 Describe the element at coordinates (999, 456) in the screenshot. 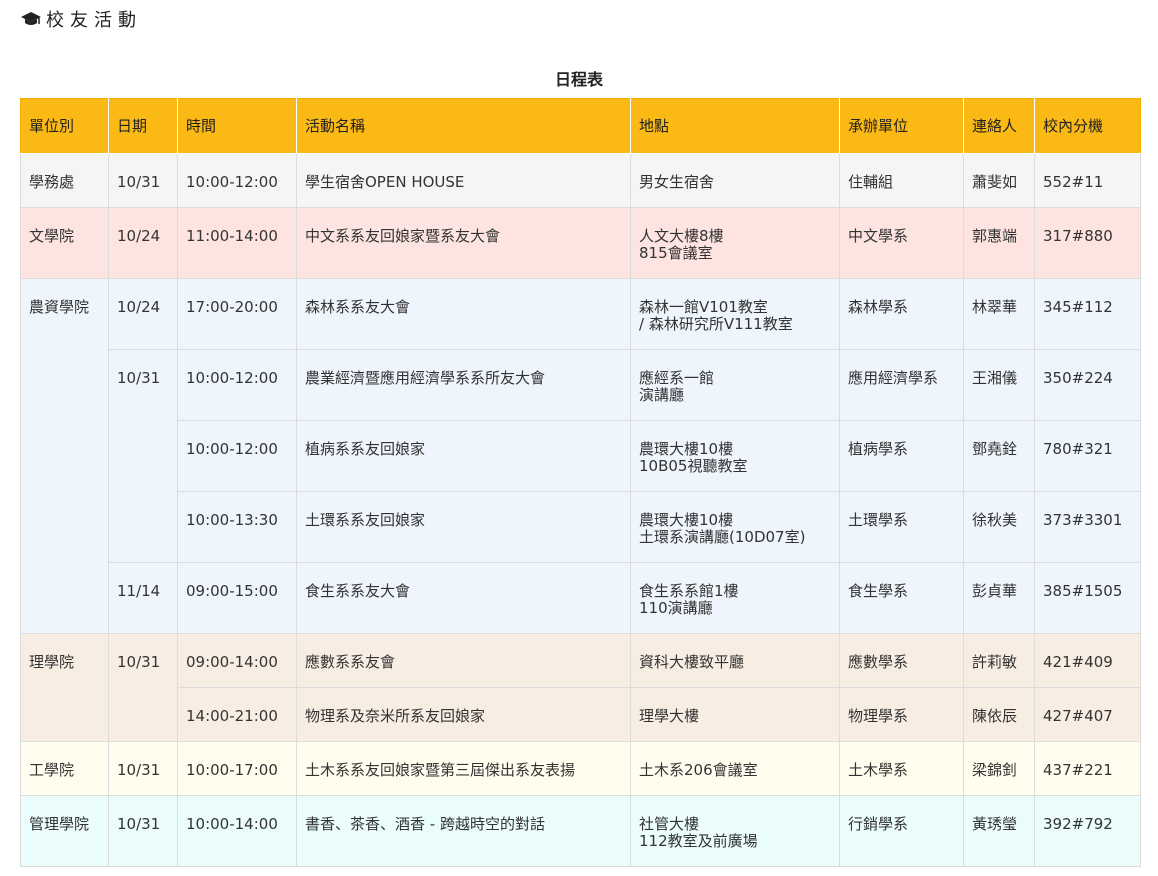

I see `contact-cell: 鄧堯銓` at that location.